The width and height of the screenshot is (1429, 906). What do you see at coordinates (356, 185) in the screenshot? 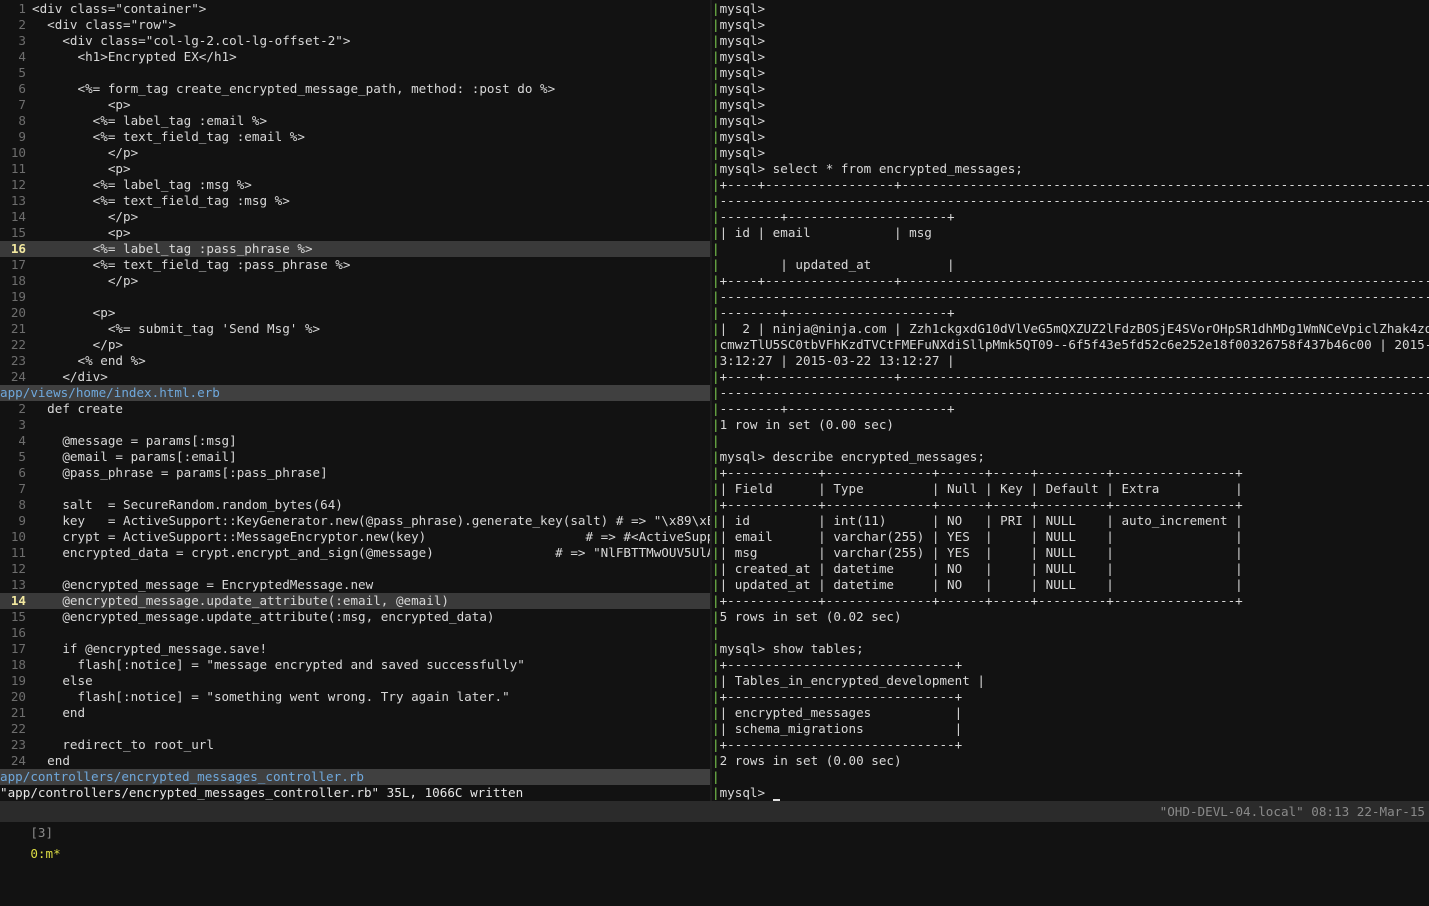
I see `code-line: 12 <%= label_tag :msg %>` at bounding box center [356, 185].